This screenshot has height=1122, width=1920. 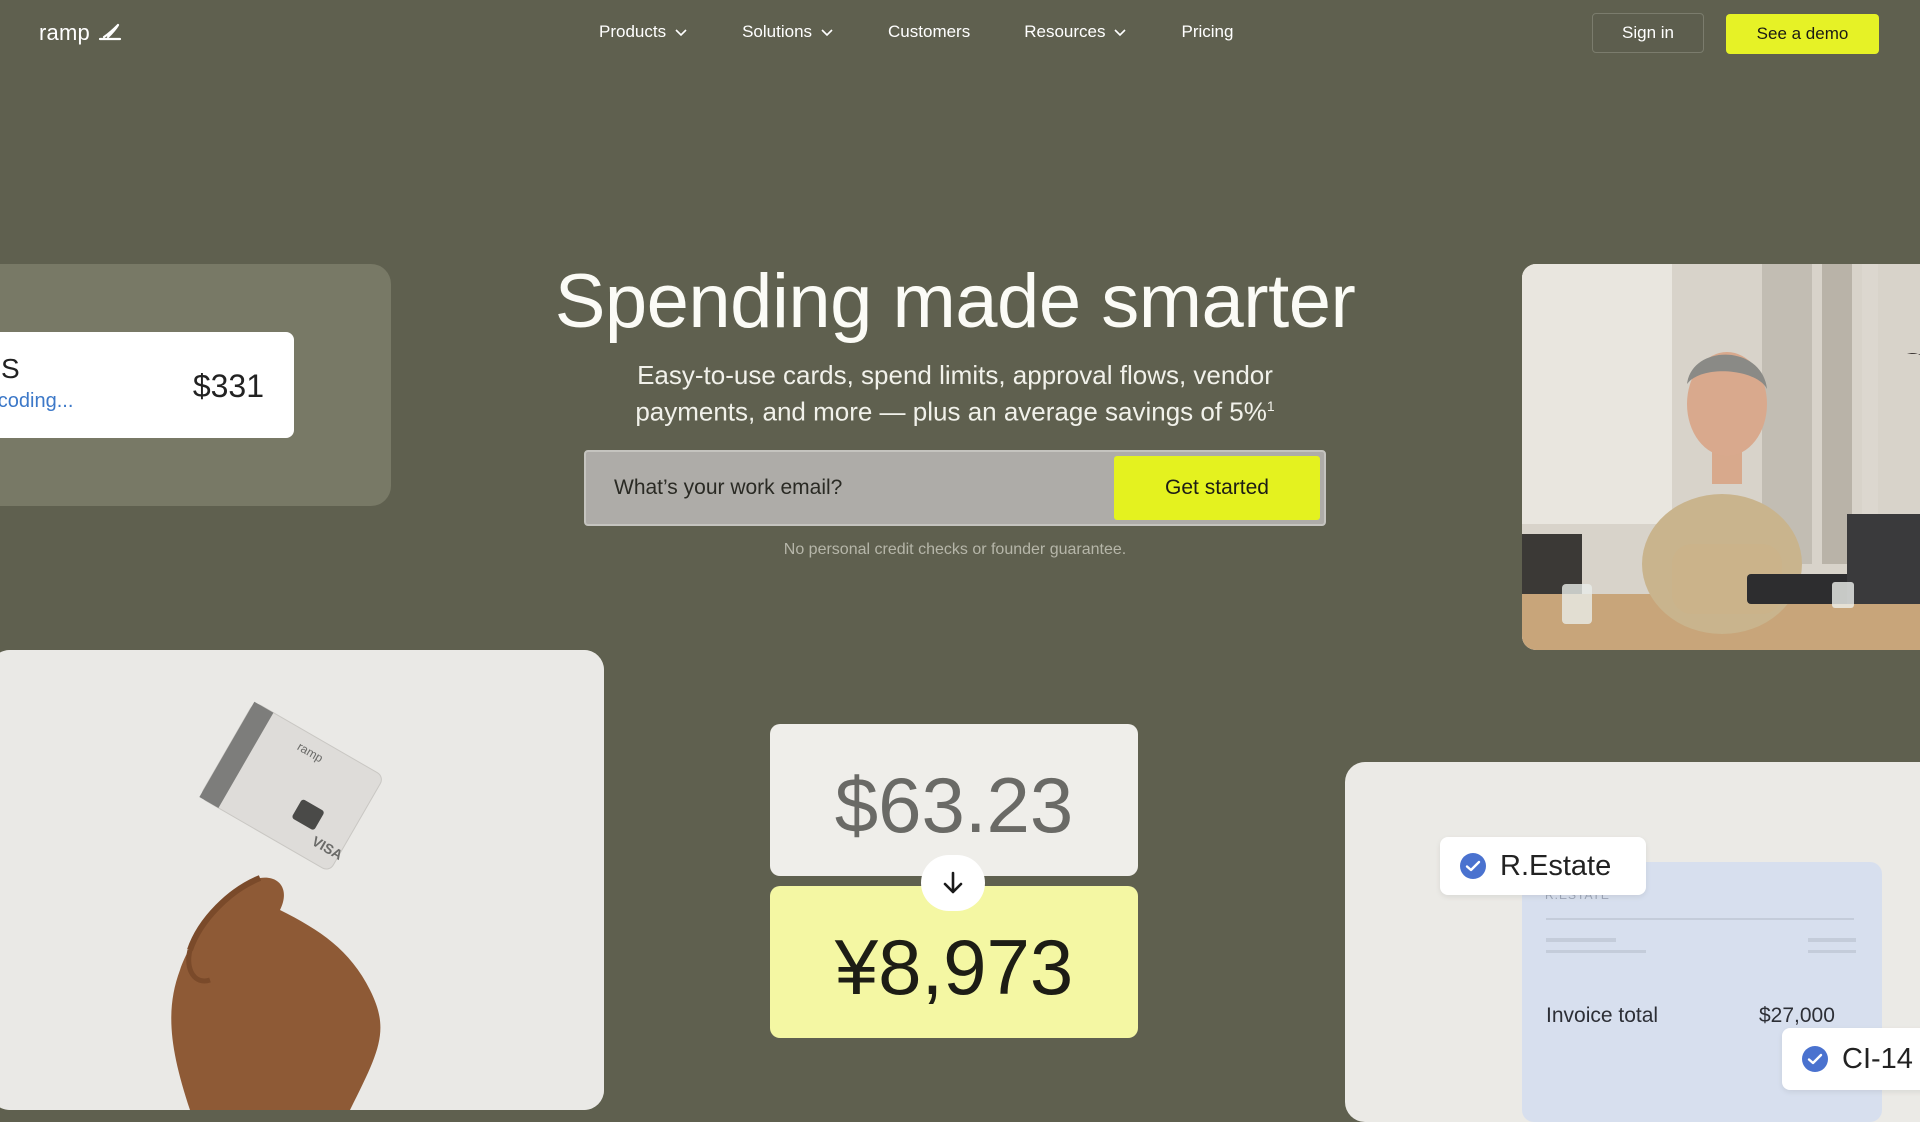 I want to click on get-started-button: Get started, so click(x=1217, y=488).